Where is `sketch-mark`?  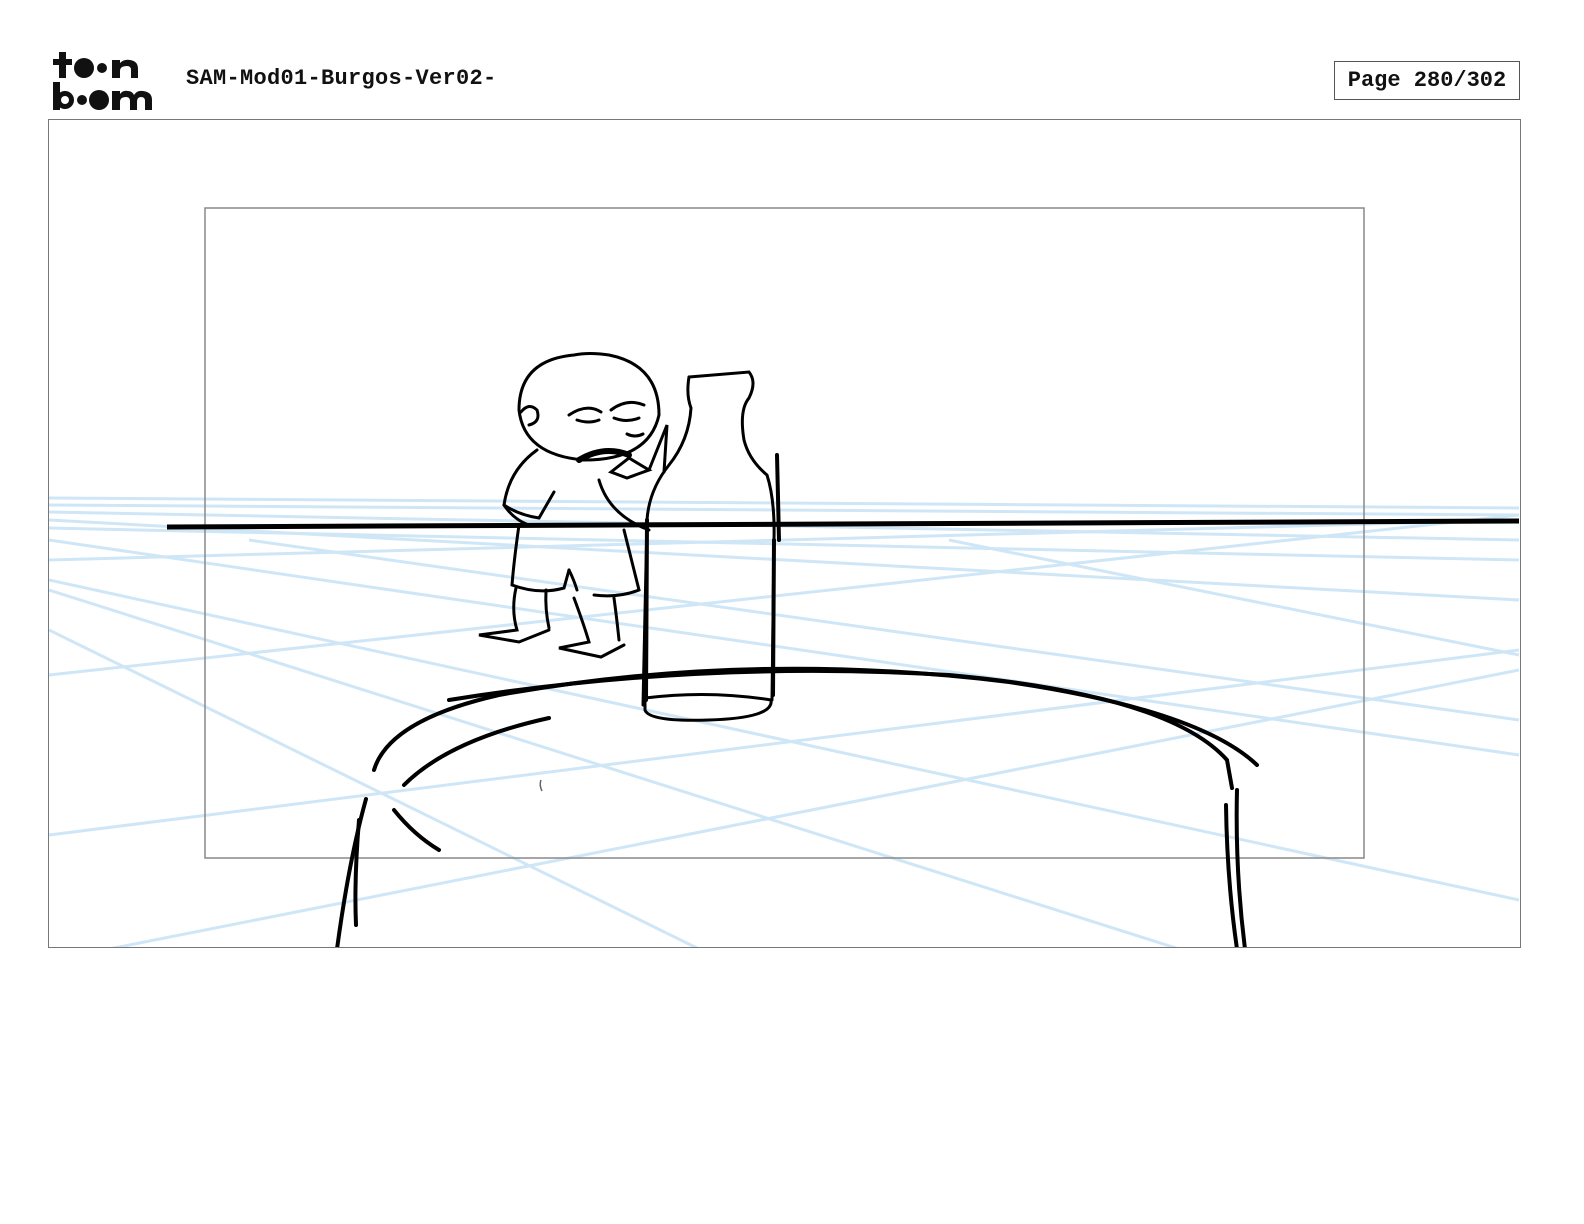 sketch-mark is located at coordinates (541, 785).